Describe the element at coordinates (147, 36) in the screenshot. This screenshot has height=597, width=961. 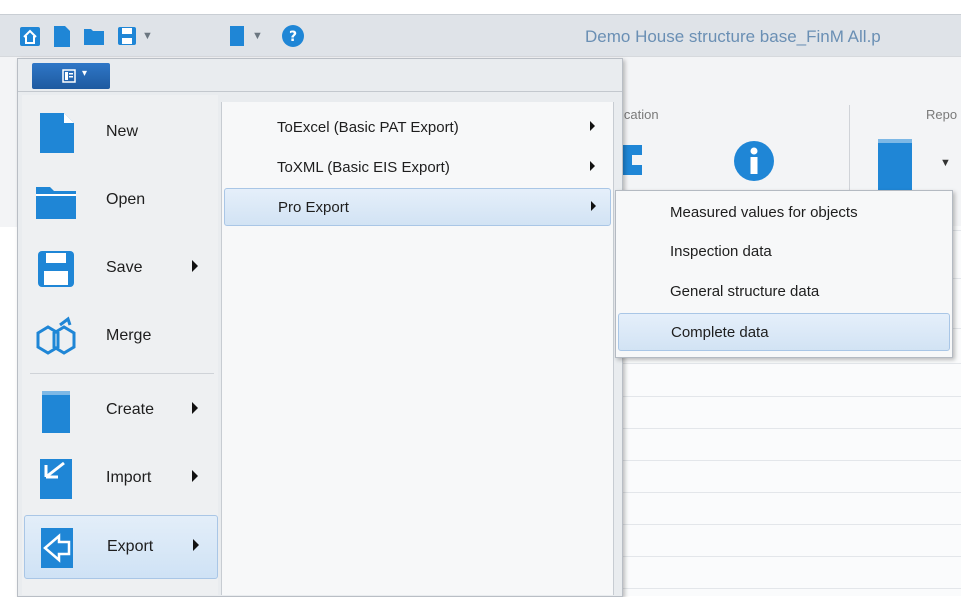
I see `save-dropdown-caret-icon: ▼` at that location.